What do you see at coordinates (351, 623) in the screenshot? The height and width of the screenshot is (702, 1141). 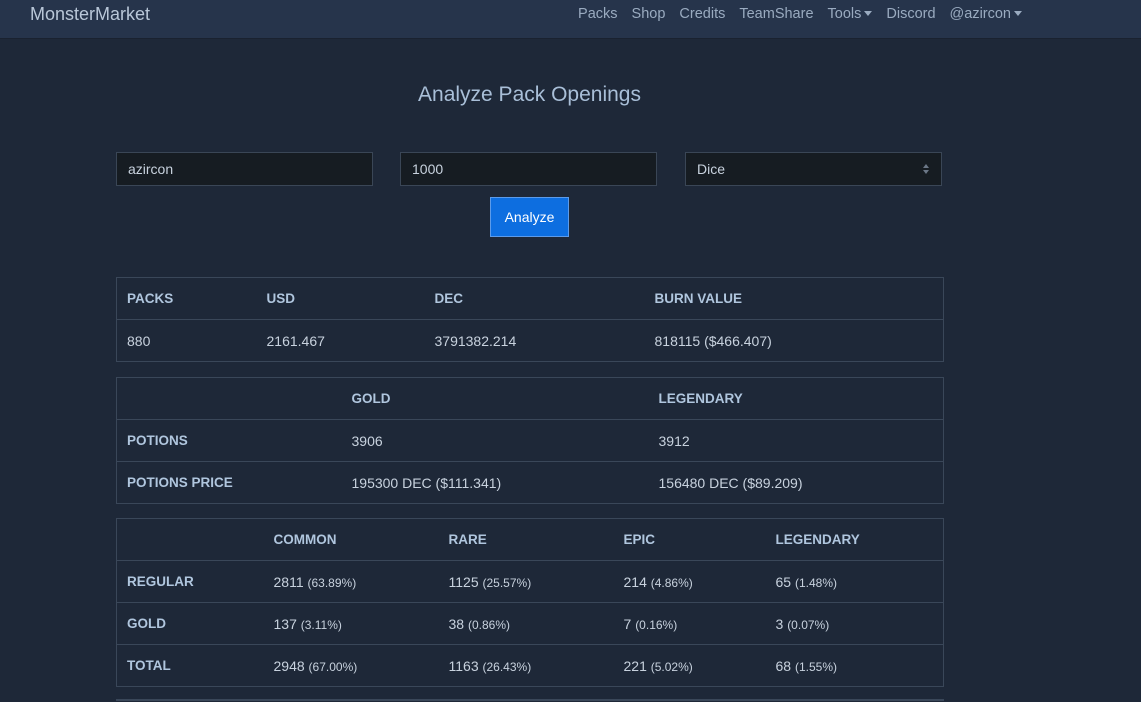 I see `gold-common: 137 (3.11%)` at bounding box center [351, 623].